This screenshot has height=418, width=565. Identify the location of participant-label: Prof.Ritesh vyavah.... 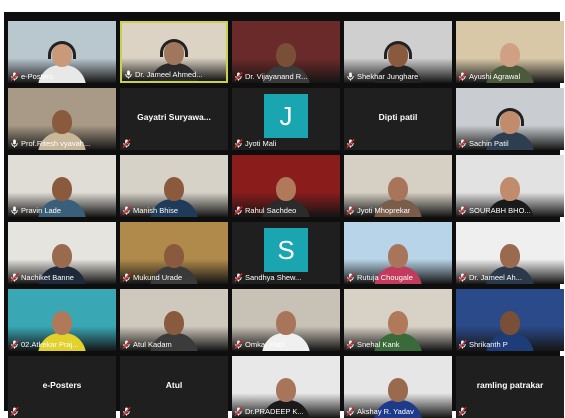
(50, 143).